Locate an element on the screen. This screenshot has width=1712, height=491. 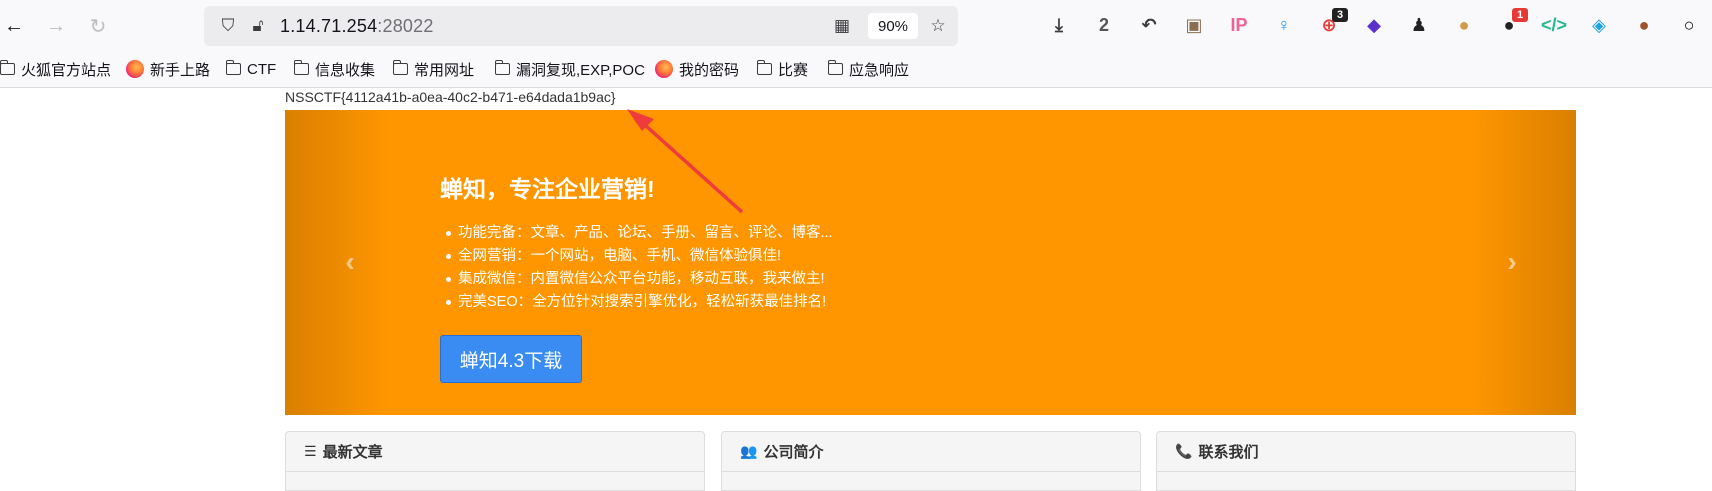
diamond-extension-icon: ◆ is located at coordinates (1374, 25).